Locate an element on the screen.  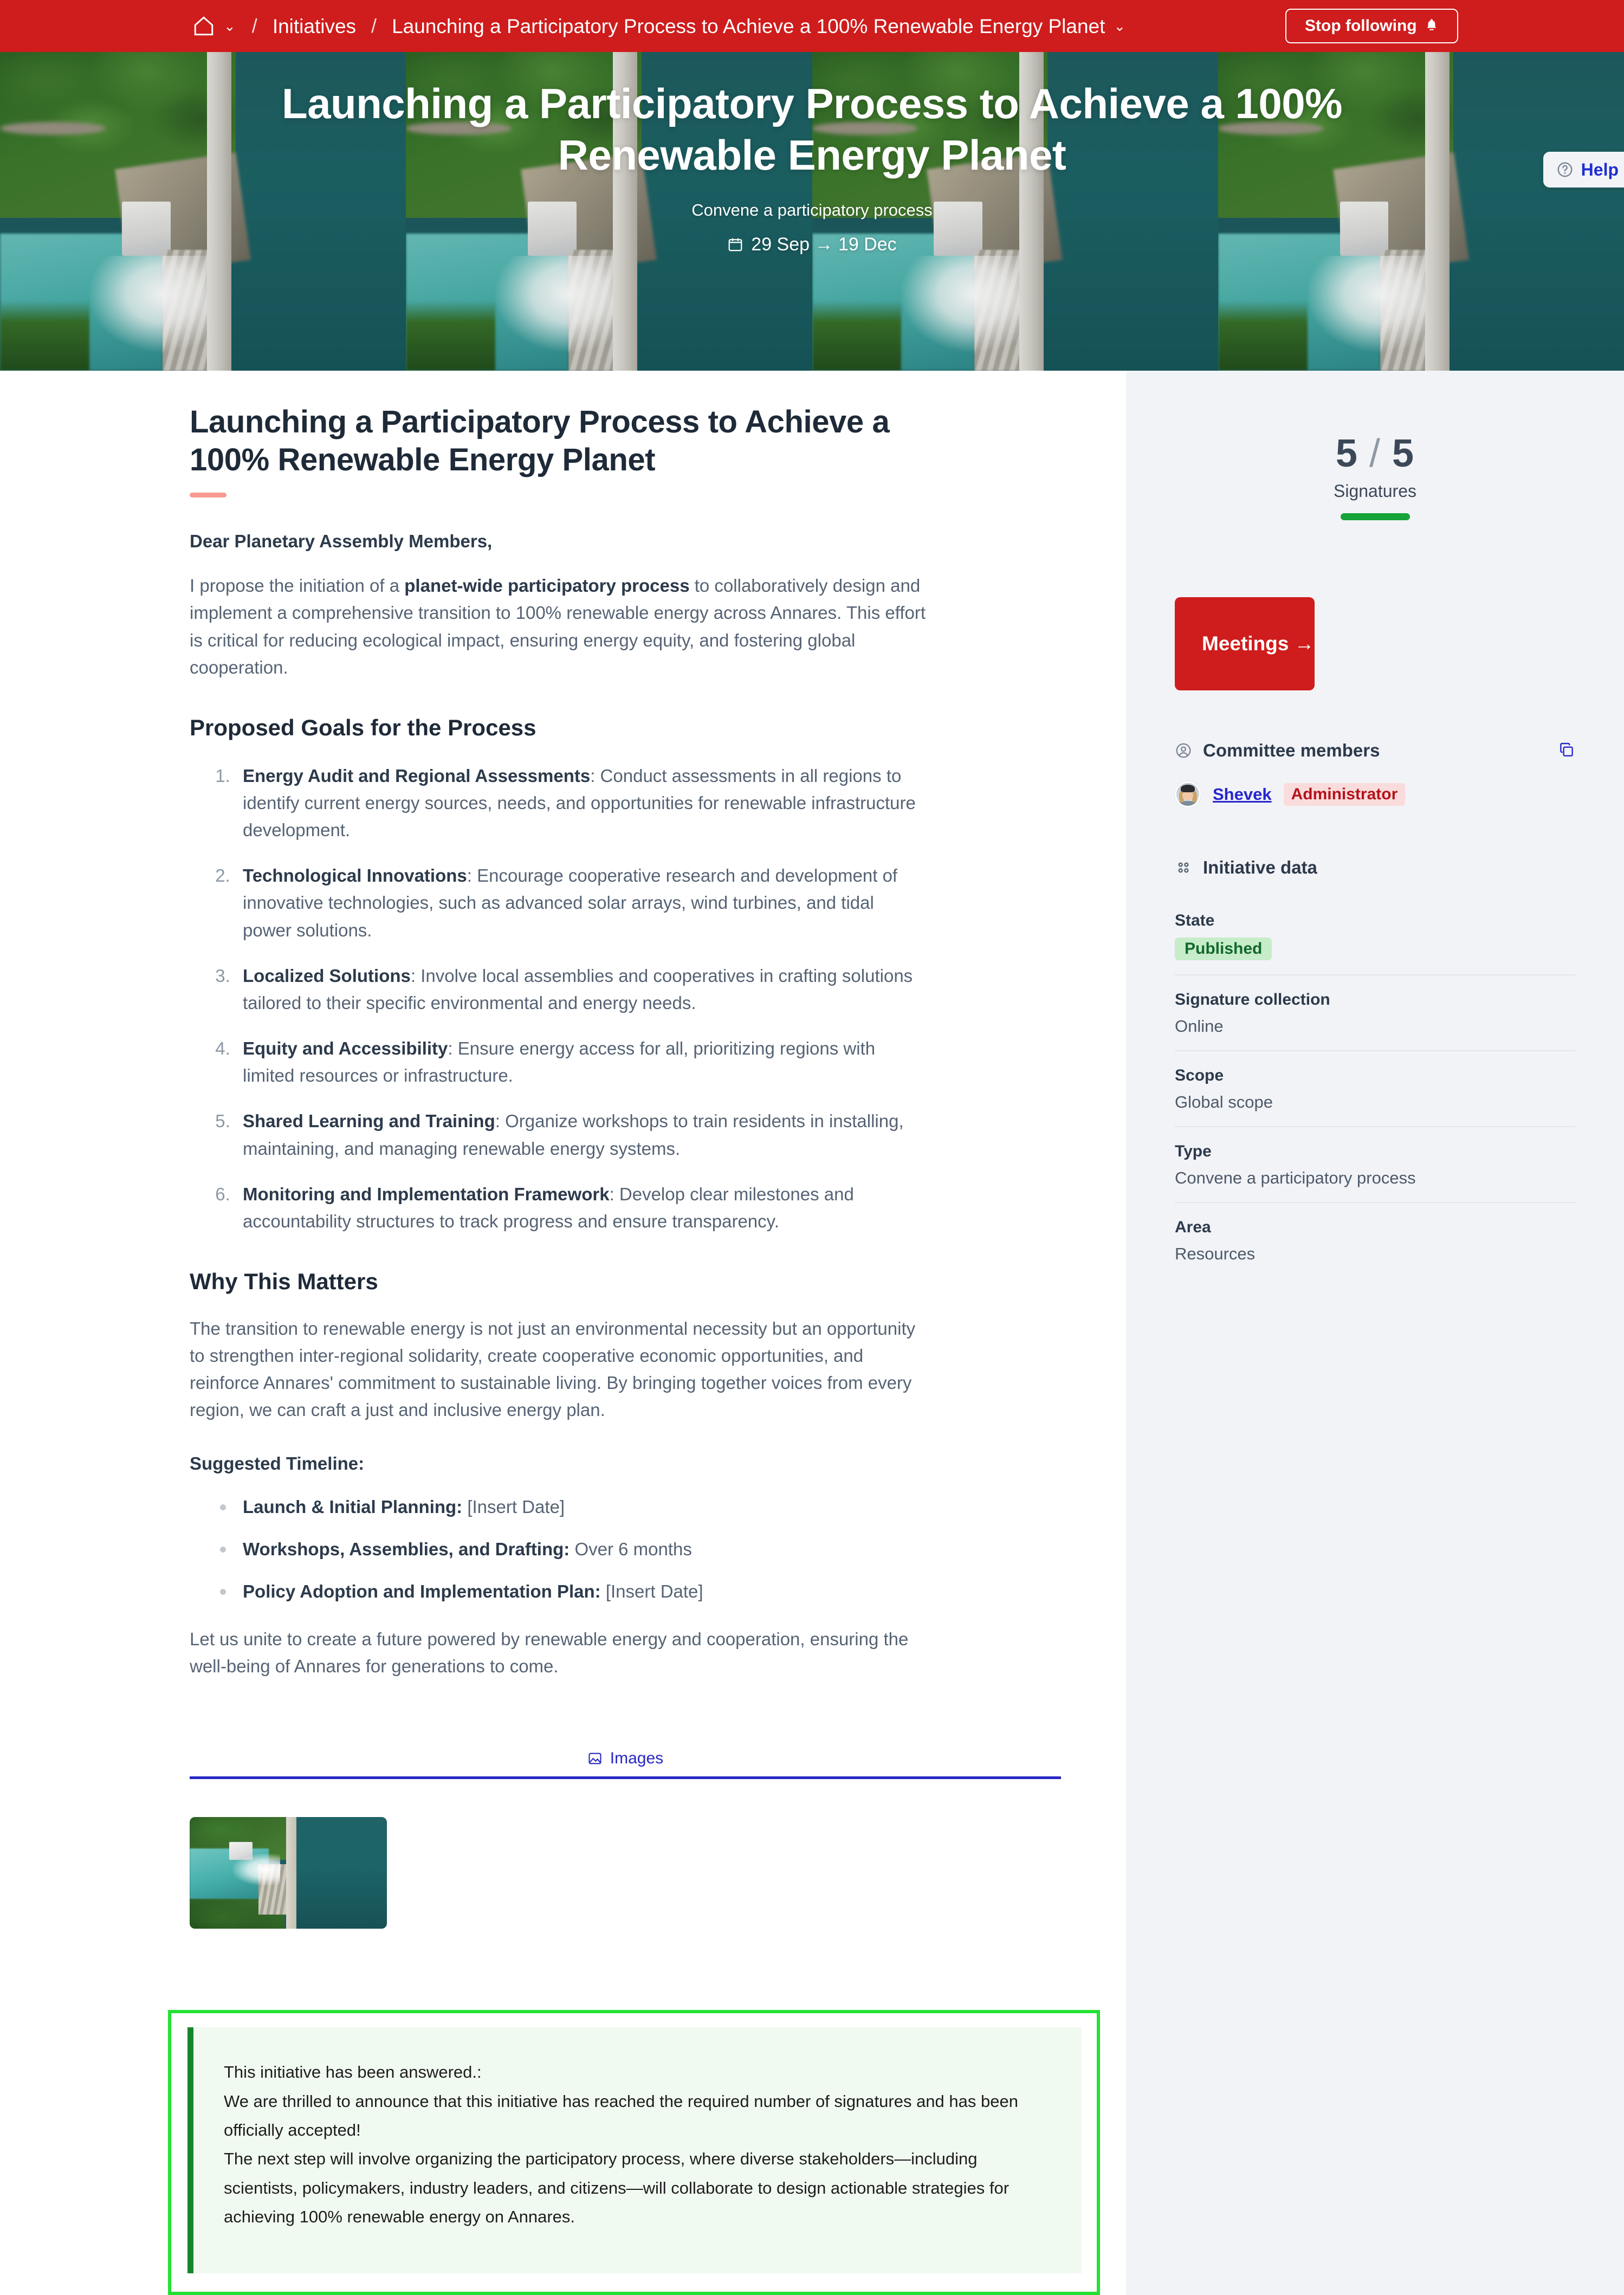
data-key: Type is located at coordinates (1193, 1151).